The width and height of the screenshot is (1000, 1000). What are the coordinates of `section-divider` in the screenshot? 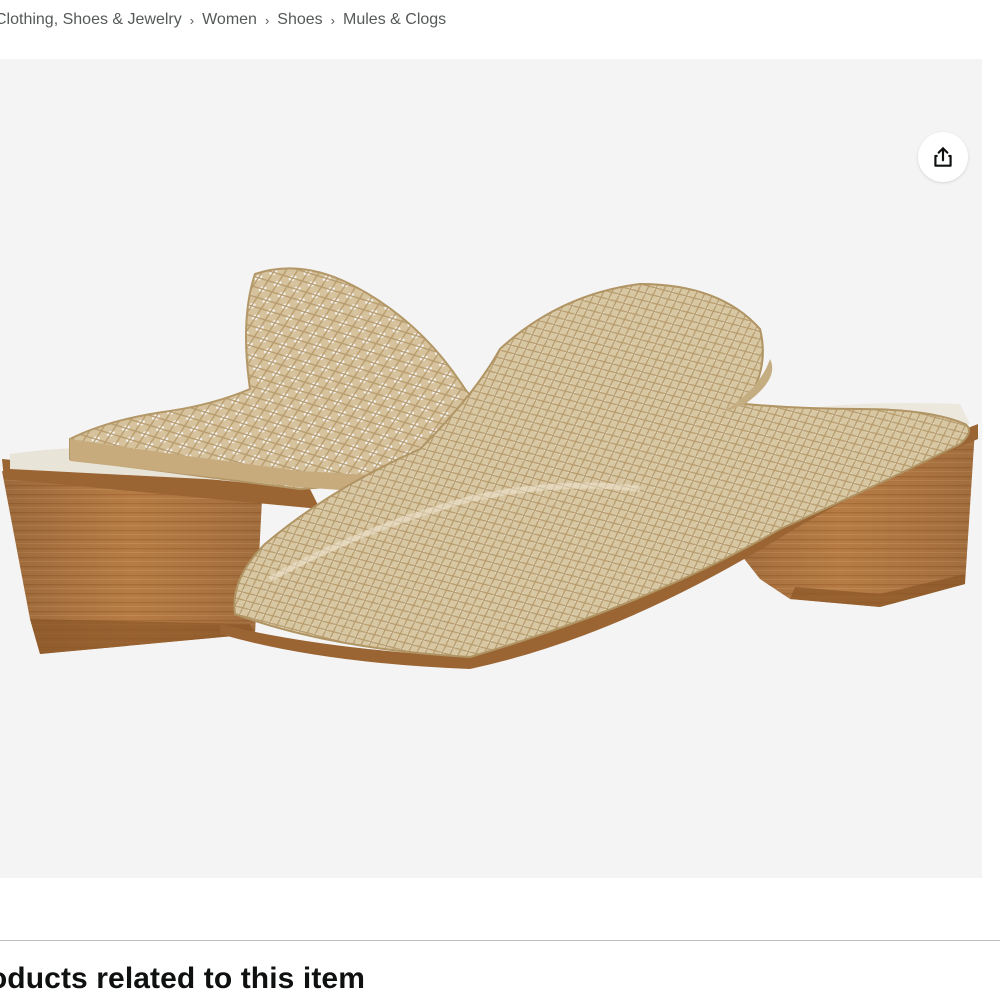 It's located at (500, 940).